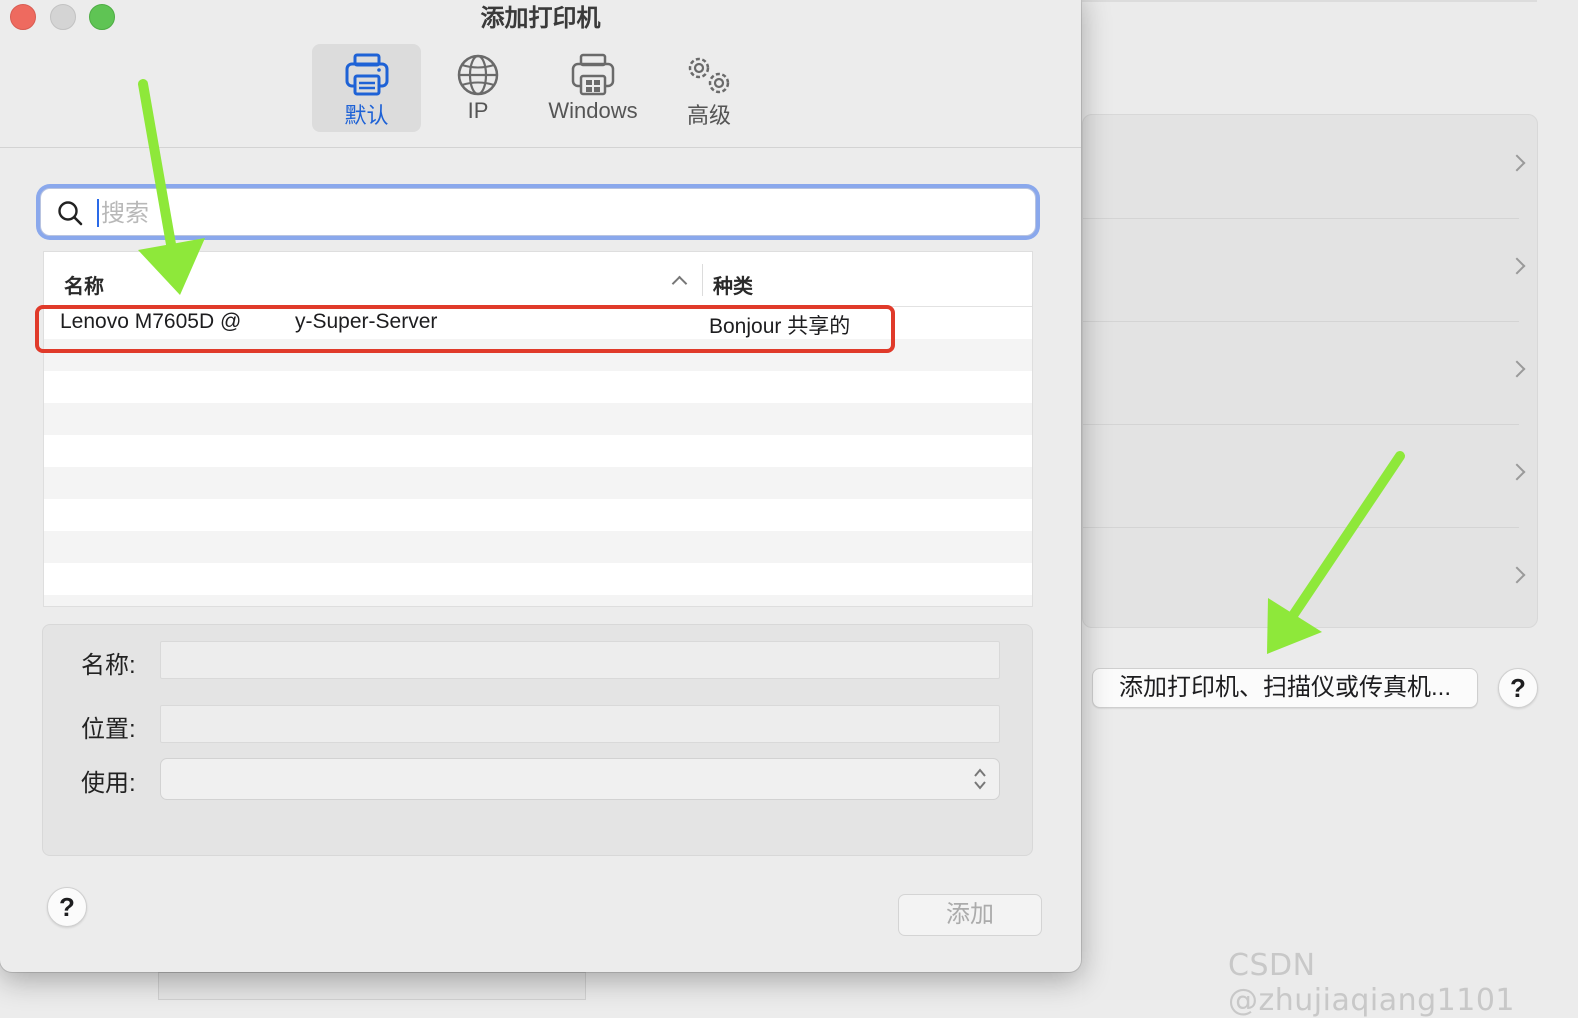 The height and width of the screenshot is (1018, 1578). I want to click on search-field, so click(538, 212).